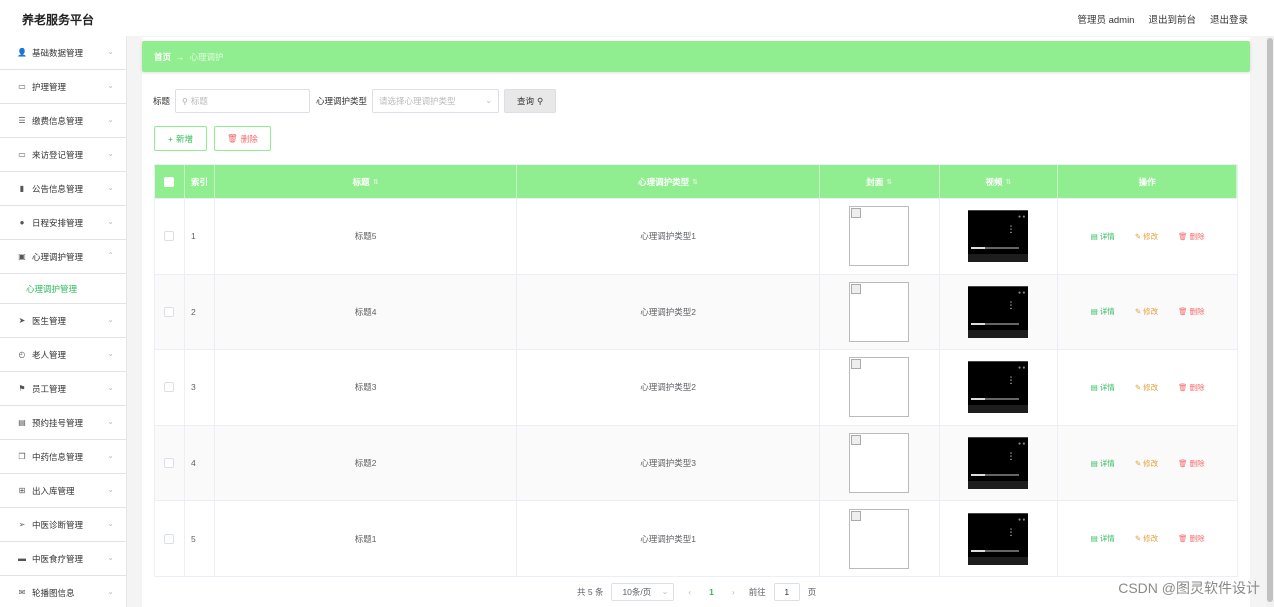 Image resolution: width=1274 pixels, height=607 pixels. What do you see at coordinates (711, 592) in the screenshot?
I see `page-number-current: 1` at bounding box center [711, 592].